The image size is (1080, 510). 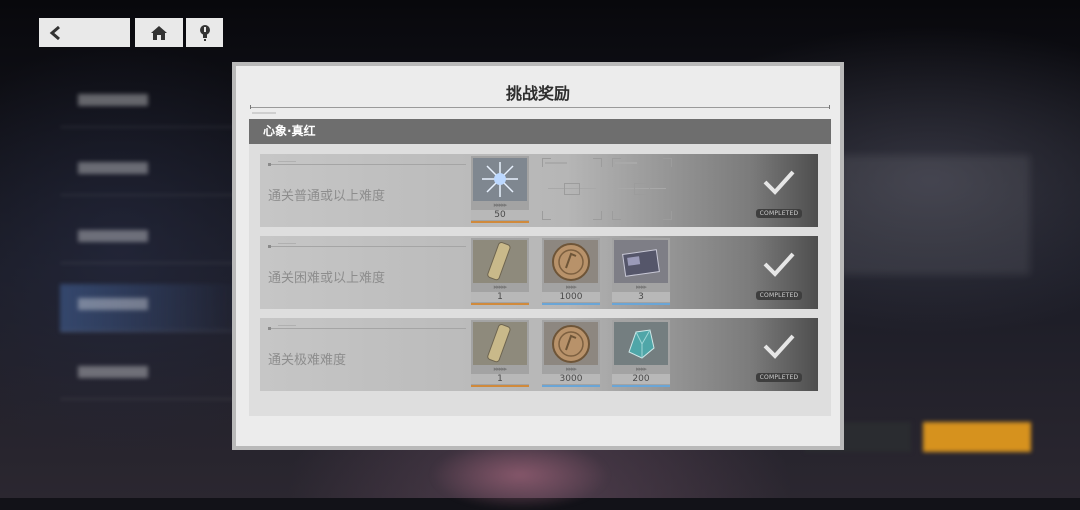 What do you see at coordinates (641, 343) in the screenshot?
I see `cyan-gem-icon` at bounding box center [641, 343].